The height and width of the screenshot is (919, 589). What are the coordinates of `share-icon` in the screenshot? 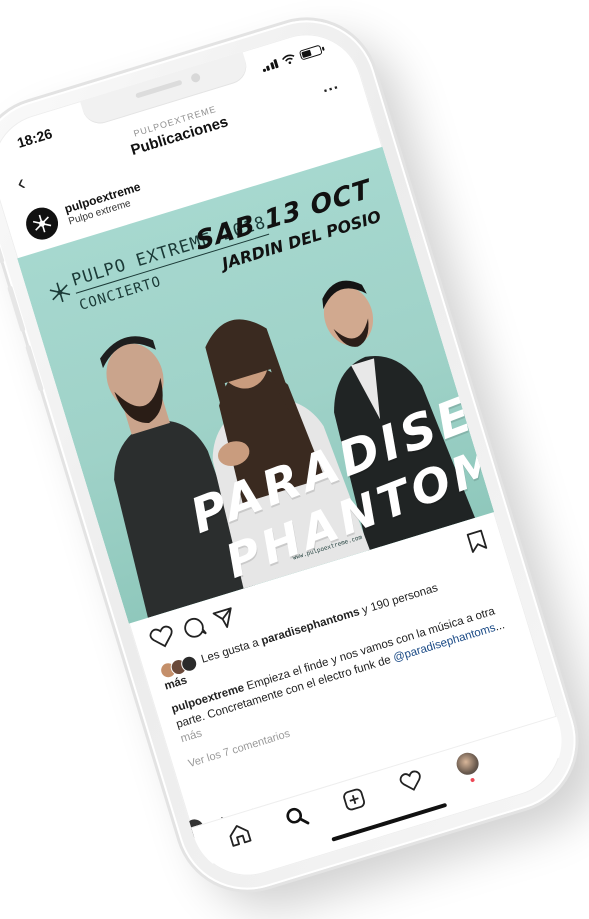 It's located at (224, 618).